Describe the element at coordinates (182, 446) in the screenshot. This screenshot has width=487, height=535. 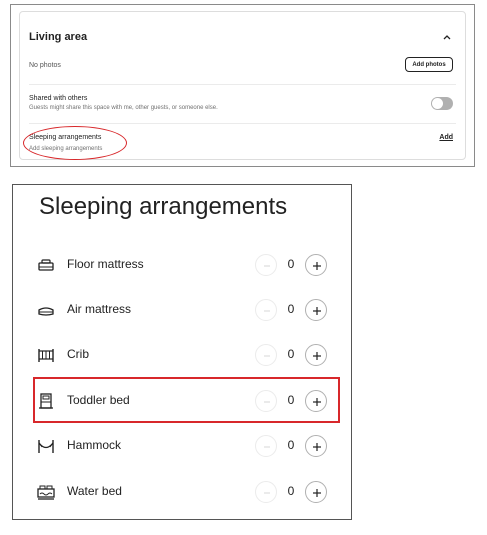
I see `list-item-hammock: Hammock 0` at that location.